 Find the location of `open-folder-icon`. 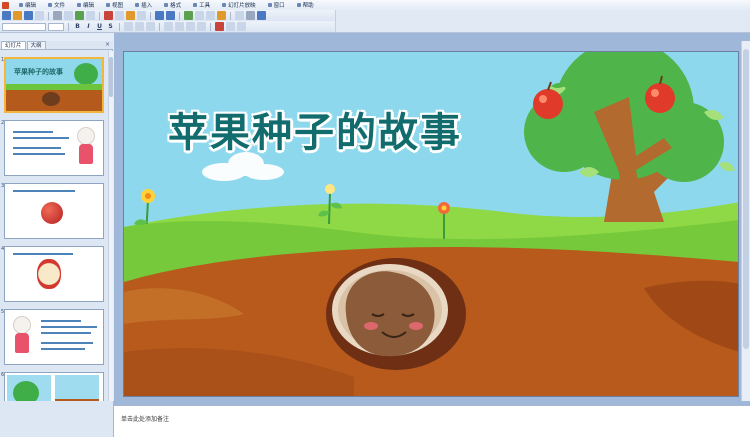

open-folder-icon is located at coordinates (17, 15).